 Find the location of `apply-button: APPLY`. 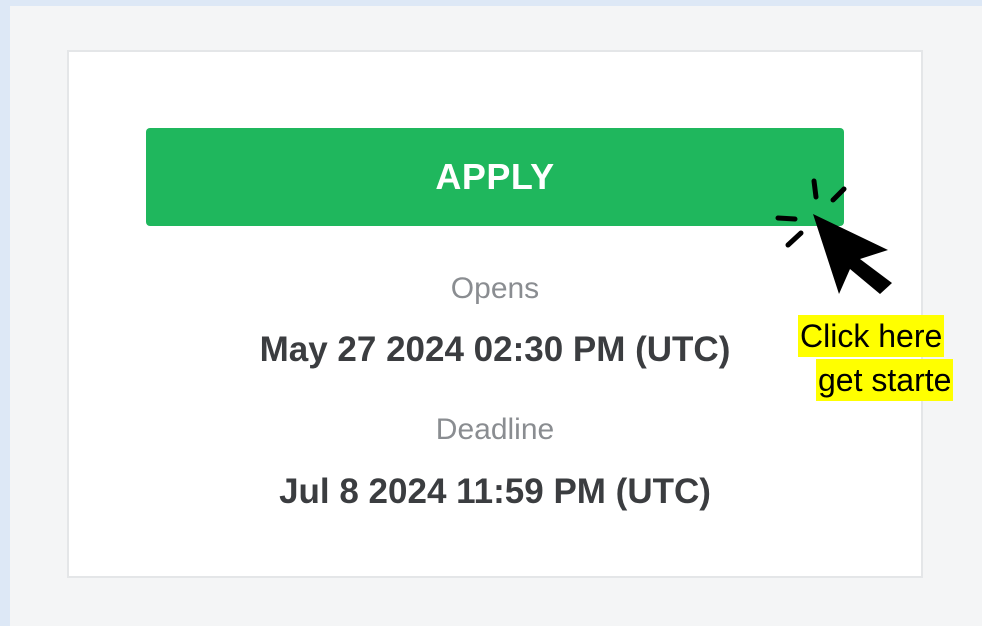

apply-button: APPLY is located at coordinates (495, 177).